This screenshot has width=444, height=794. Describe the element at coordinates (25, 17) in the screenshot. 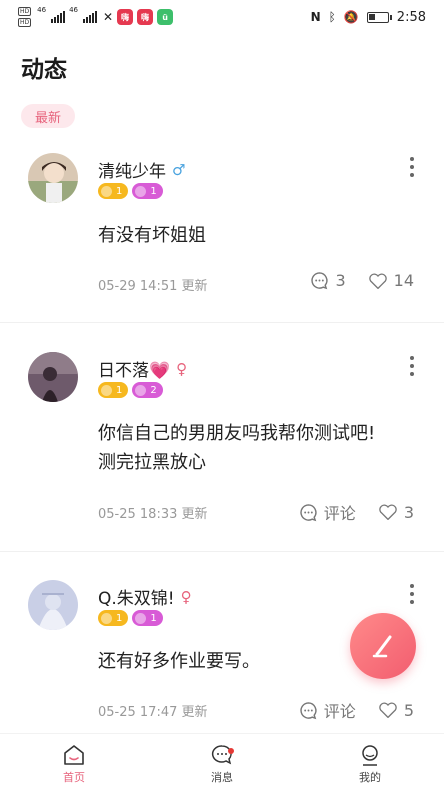

I see `hd-icon: HD HD` at that location.